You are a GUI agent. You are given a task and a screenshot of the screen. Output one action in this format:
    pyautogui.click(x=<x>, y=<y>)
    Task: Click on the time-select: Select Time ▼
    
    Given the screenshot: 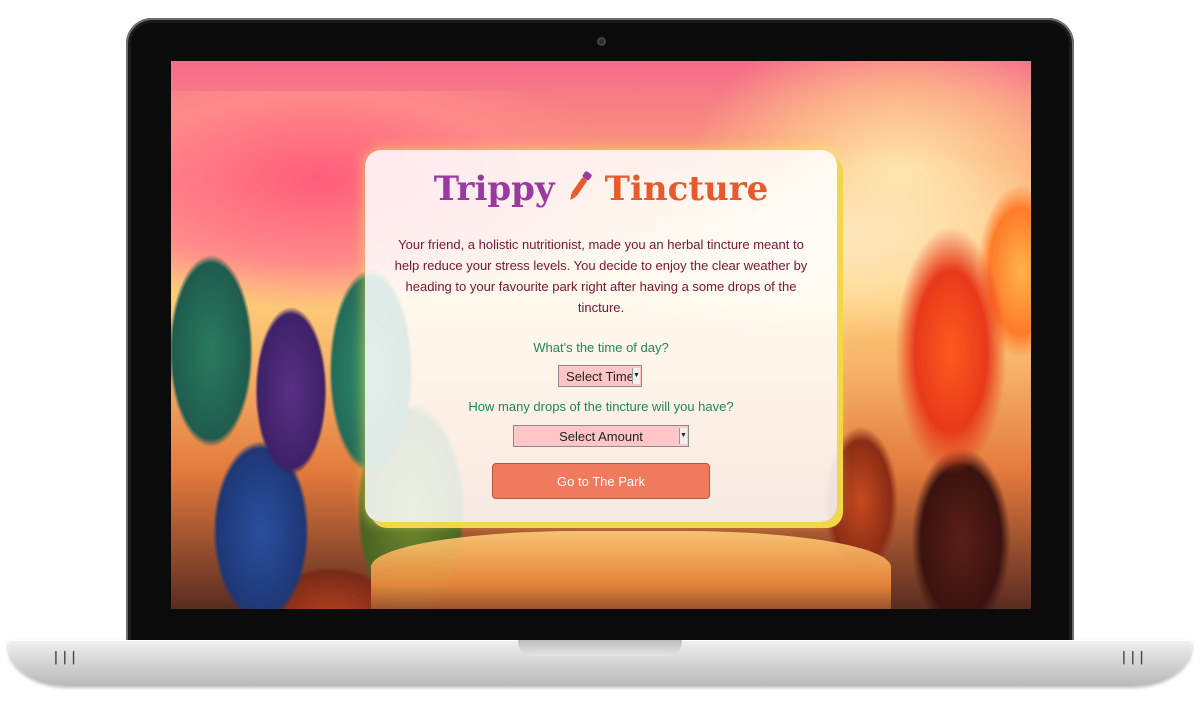 What is the action you would take?
    pyautogui.click(x=600, y=376)
    